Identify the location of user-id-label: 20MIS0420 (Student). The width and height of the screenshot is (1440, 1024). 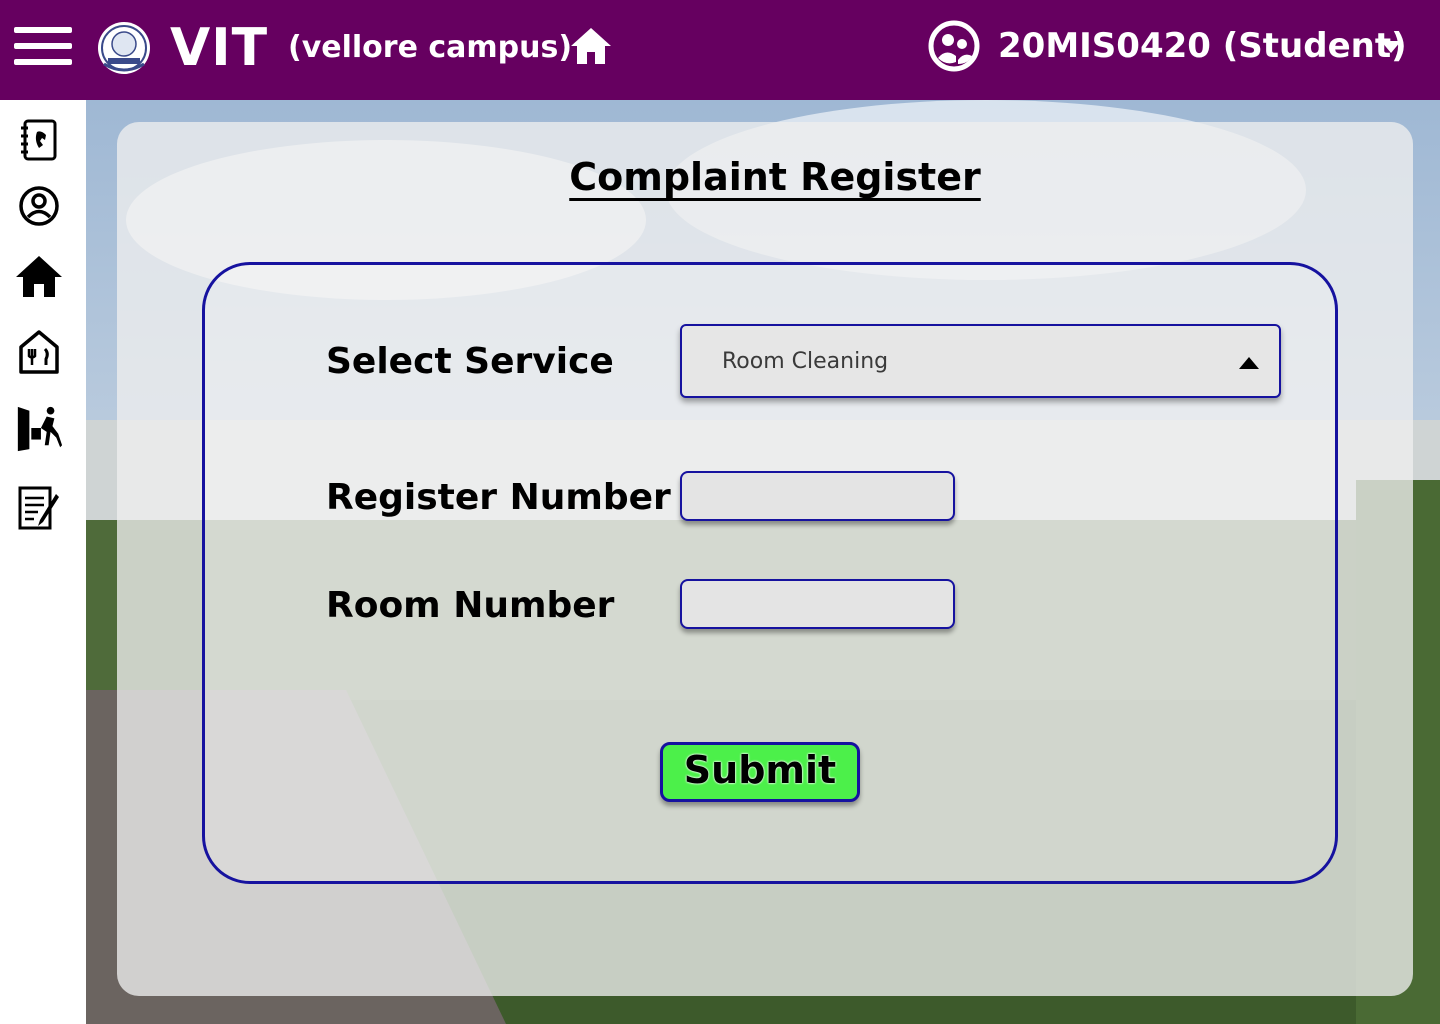
(1202, 46).